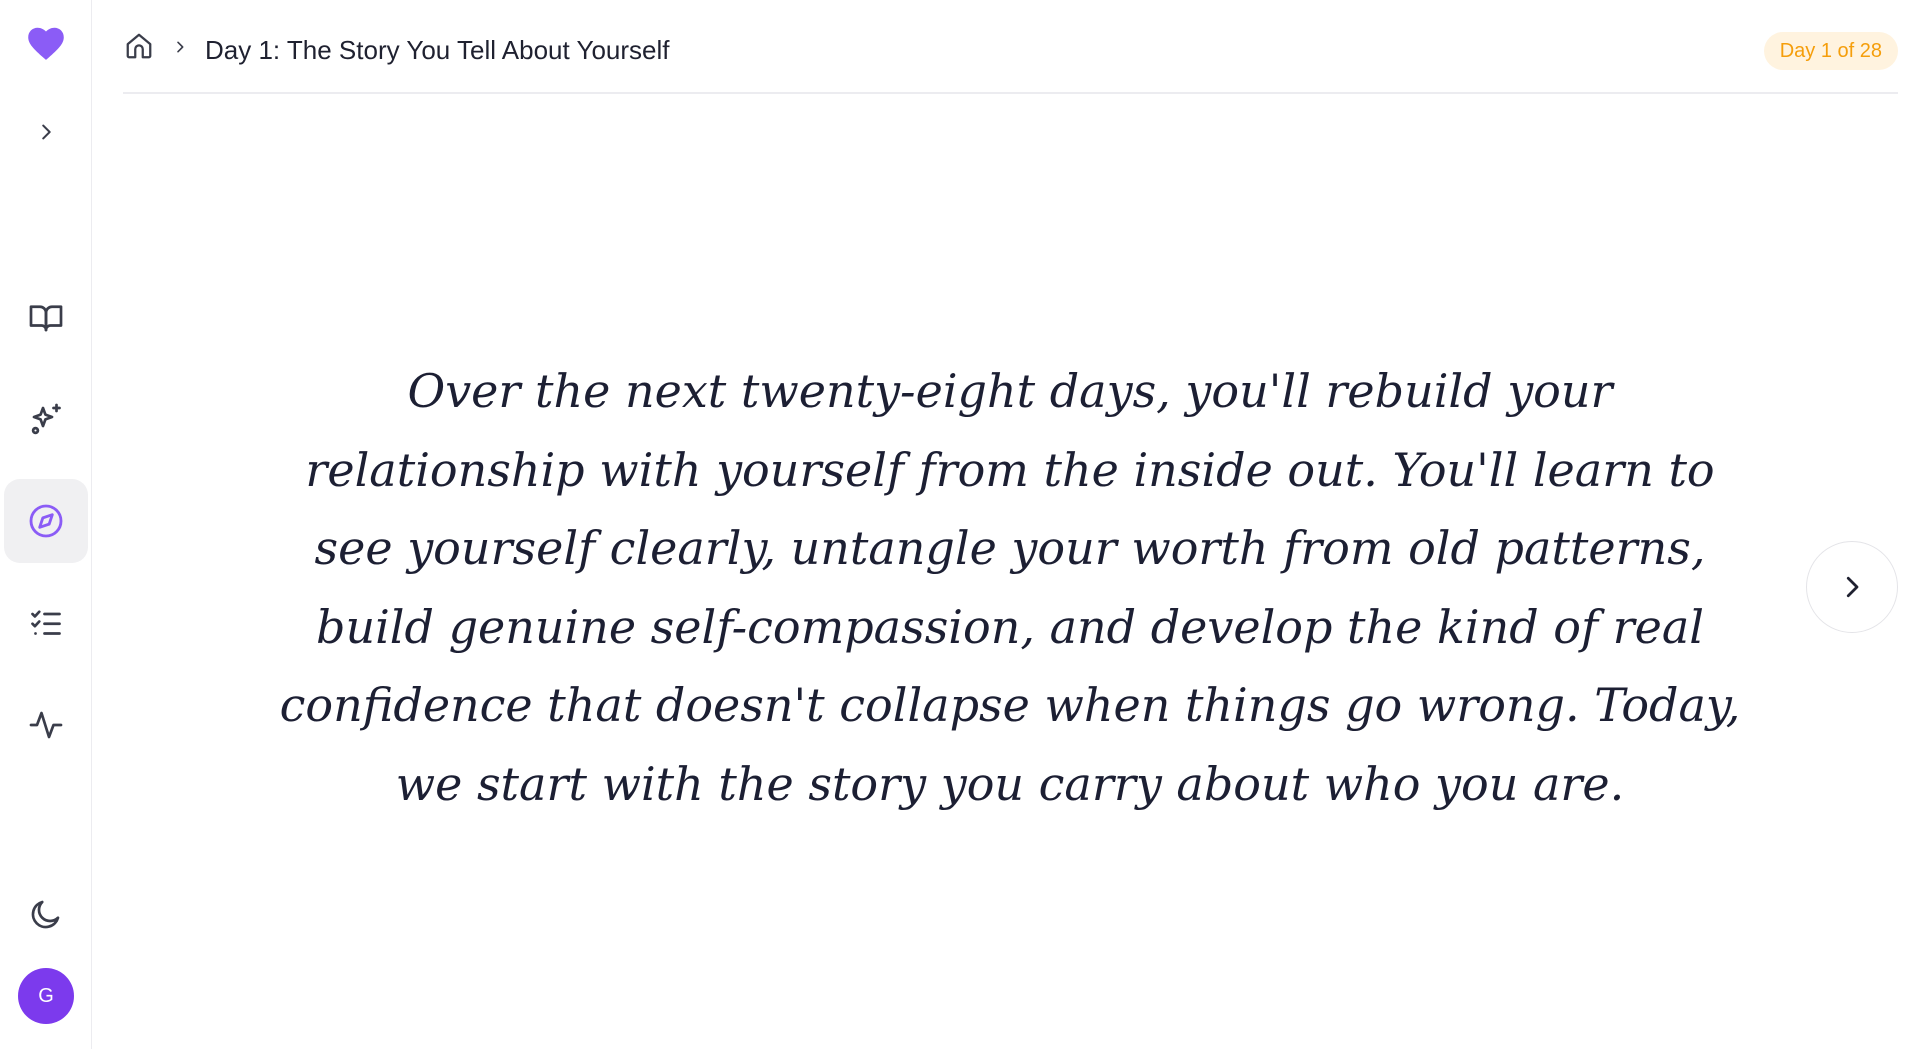 The height and width of the screenshot is (1049, 1920). I want to click on heart-icon, so click(46, 43).